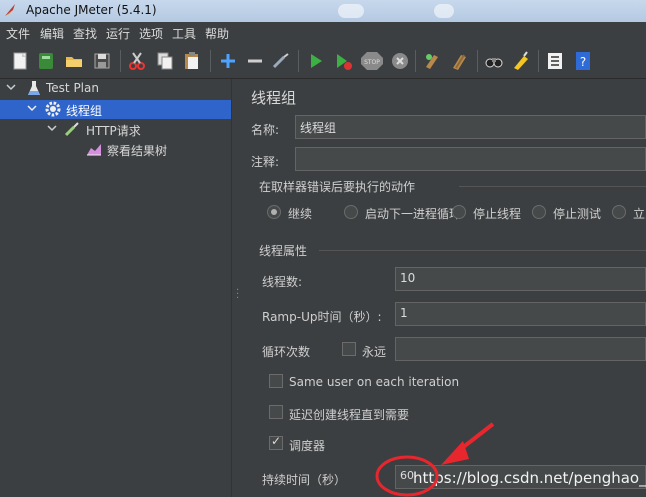 This screenshot has height=497, width=646. I want to click on collapse-icon, so click(255, 61).